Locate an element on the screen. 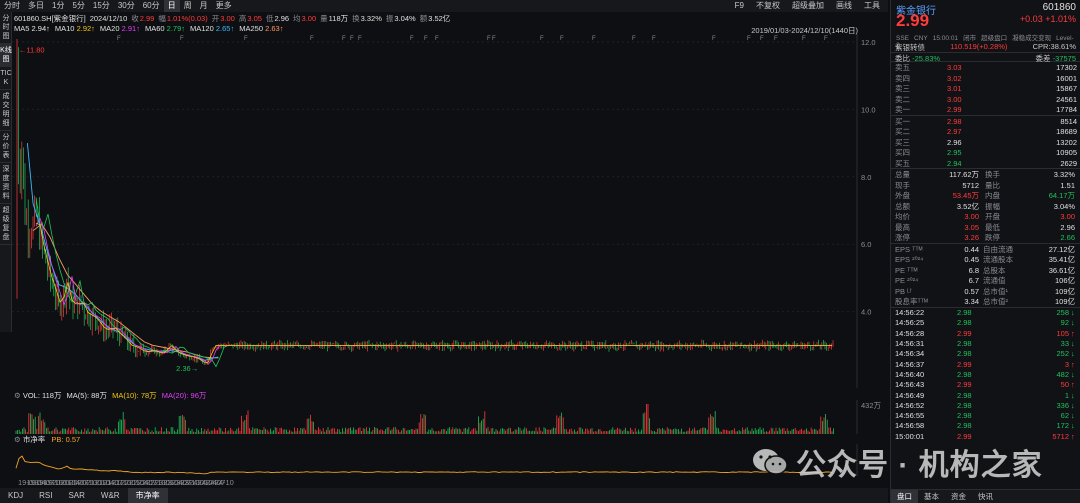 The width and height of the screenshot is (1080, 503). ask-price: 2.99 is located at coordinates (954, 109).